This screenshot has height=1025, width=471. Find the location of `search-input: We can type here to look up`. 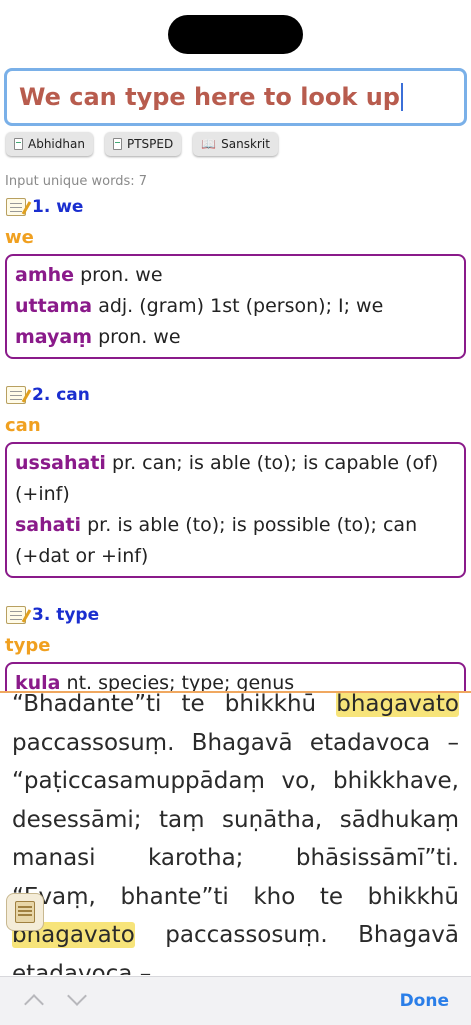

search-input: We can type here to look up is located at coordinates (235, 97).